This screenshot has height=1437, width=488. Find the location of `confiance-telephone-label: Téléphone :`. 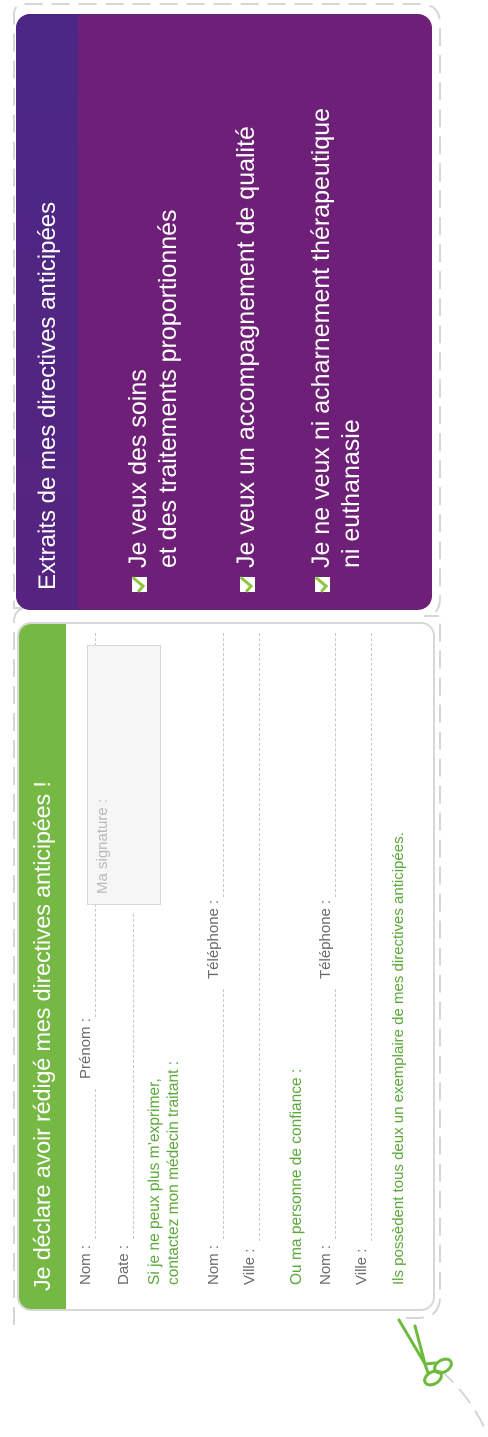

confiance-telephone-label: Téléphone : is located at coordinates (325, 939).